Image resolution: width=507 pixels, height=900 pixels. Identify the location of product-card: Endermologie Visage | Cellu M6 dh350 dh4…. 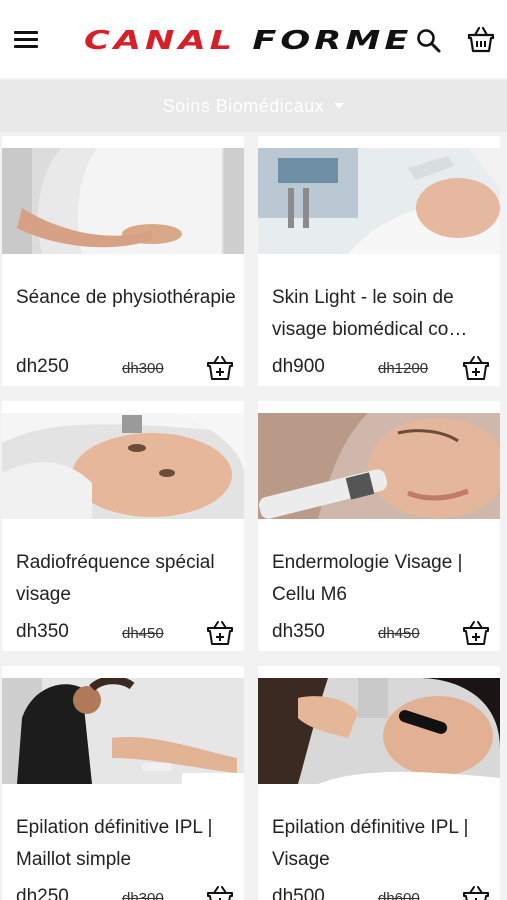
(379, 526).